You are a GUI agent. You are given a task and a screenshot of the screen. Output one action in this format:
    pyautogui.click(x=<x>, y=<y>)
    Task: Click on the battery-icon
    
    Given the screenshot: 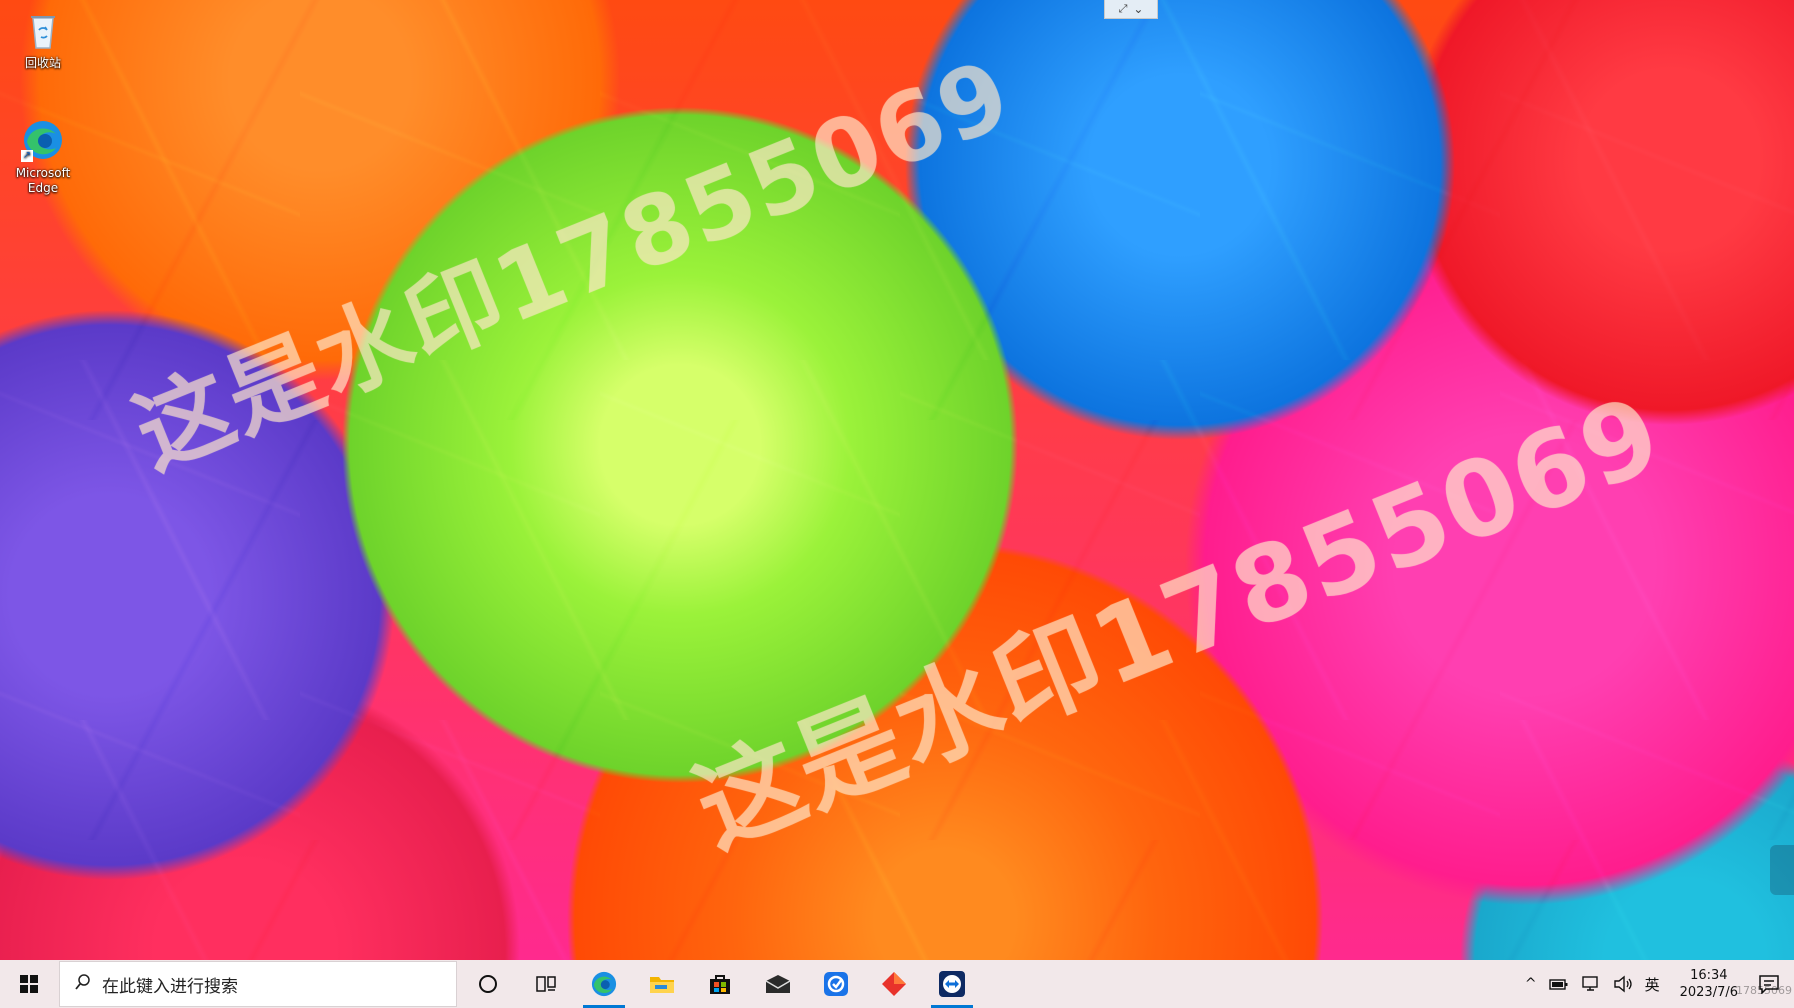 What is the action you would take?
    pyautogui.click(x=1558, y=984)
    